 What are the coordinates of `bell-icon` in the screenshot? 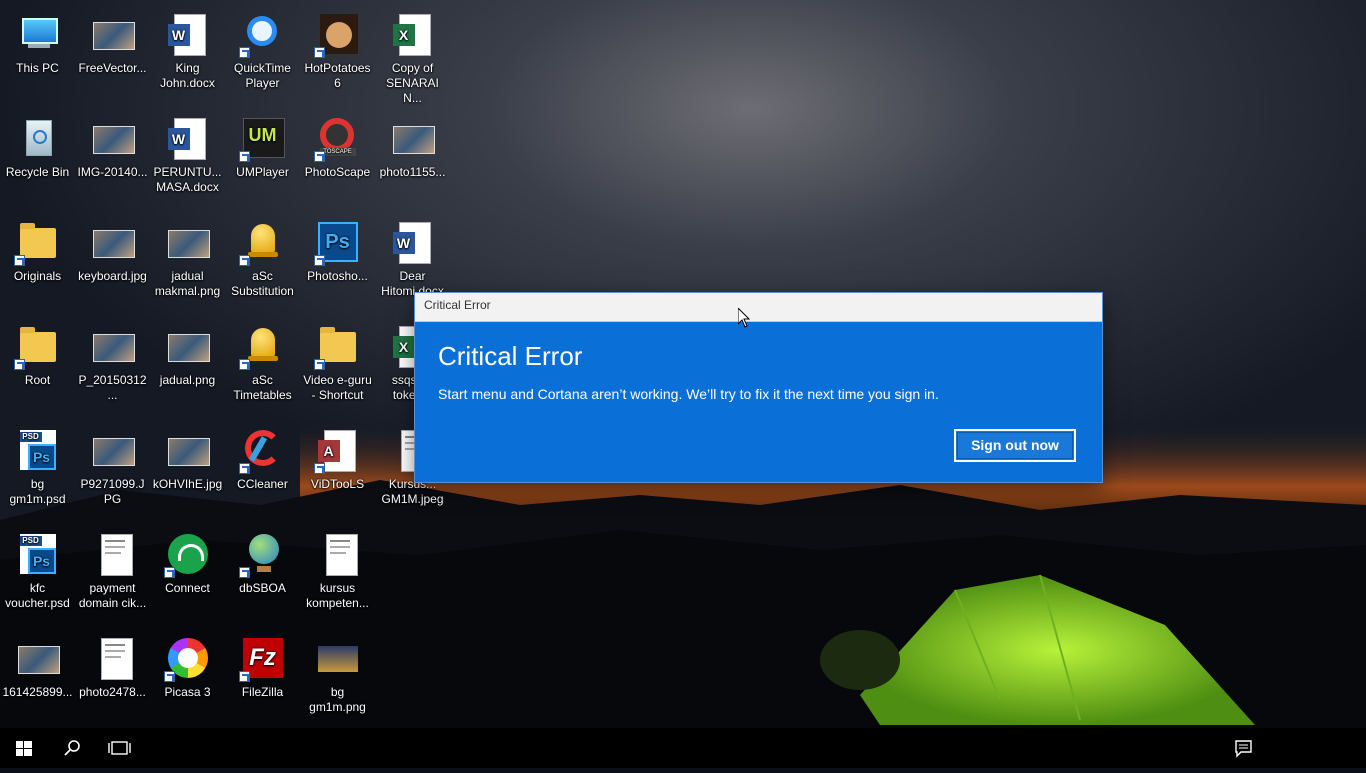 It's located at (262, 346).